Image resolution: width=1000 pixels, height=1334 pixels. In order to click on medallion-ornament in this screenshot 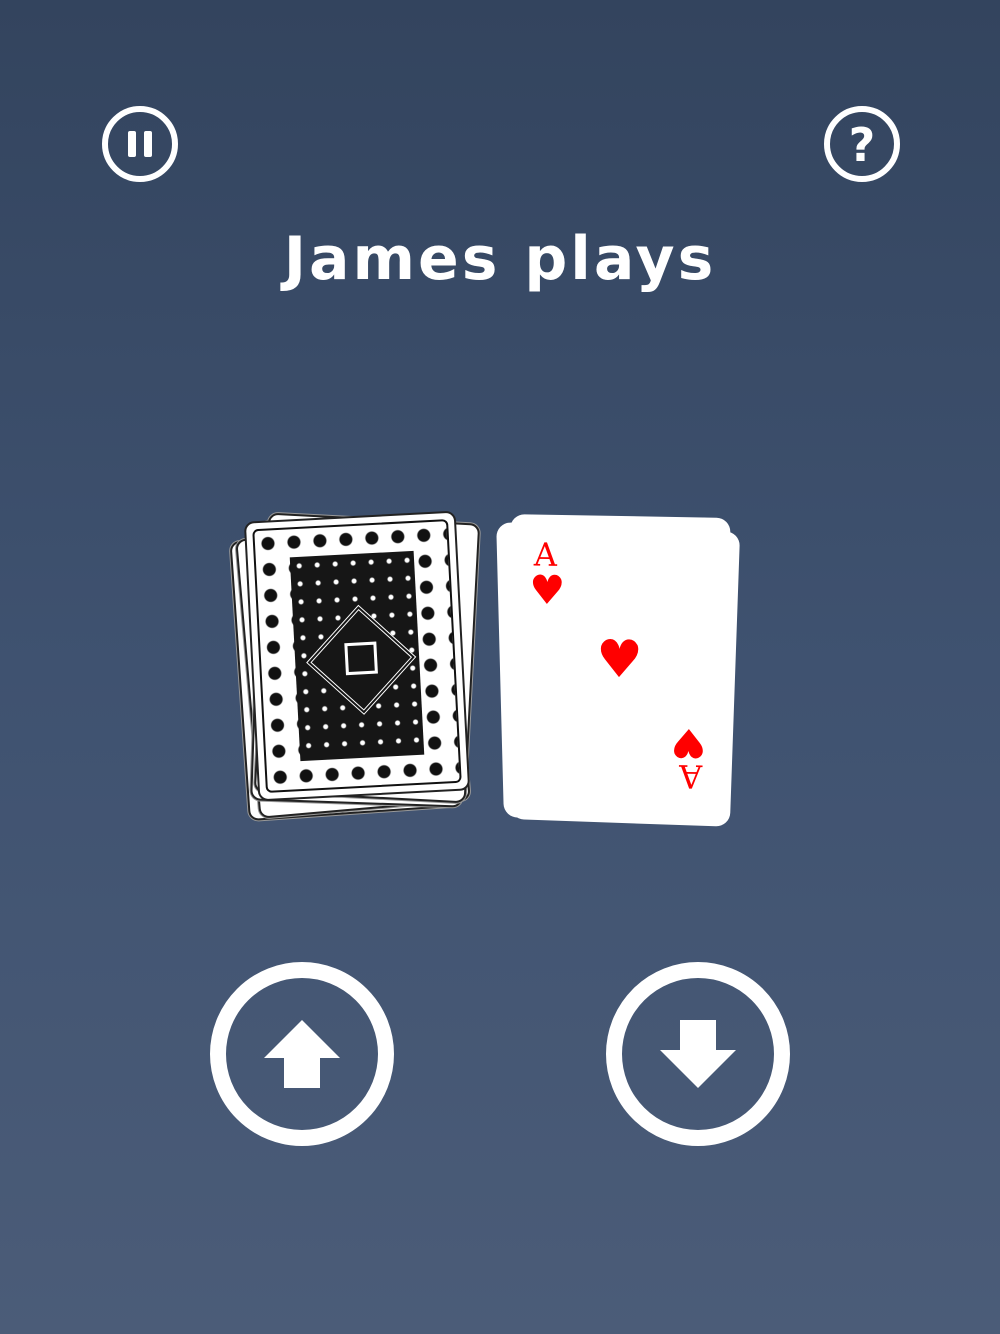, I will do `click(361, 659)`.